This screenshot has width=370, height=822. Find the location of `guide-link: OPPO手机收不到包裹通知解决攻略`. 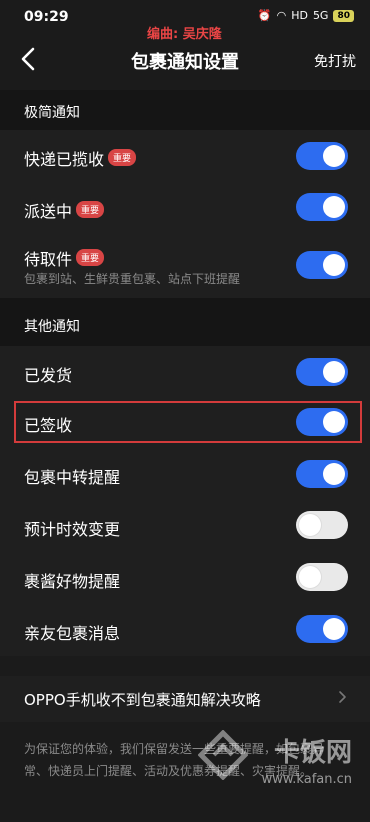

guide-link: OPPO手机收不到包裹通知解决攻略 is located at coordinates (185, 699).